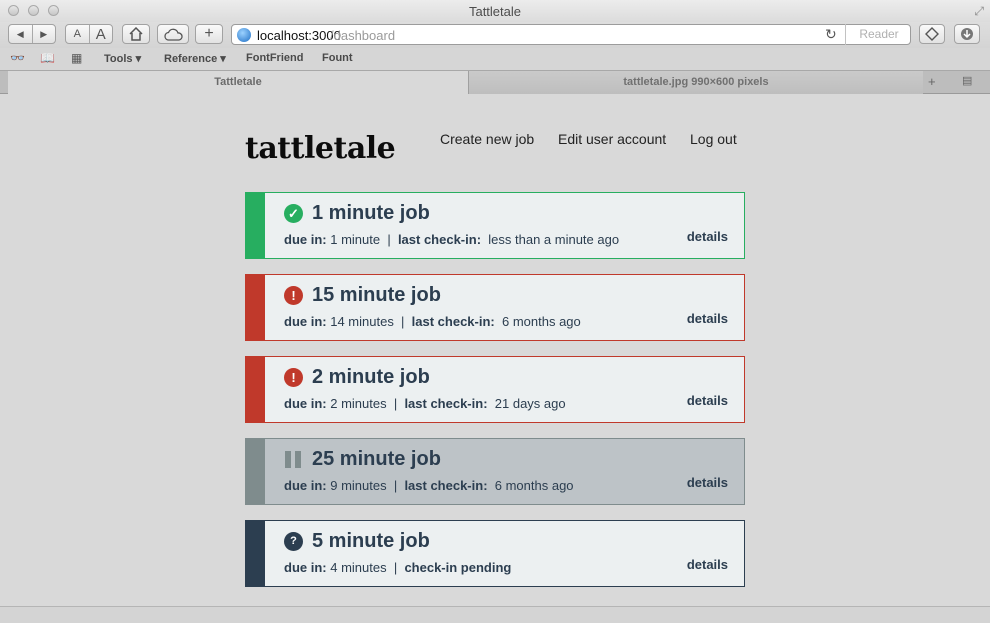 This screenshot has height=623, width=990. Describe the element at coordinates (76, 58) in the screenshot. I see `top-sites-grid-icon: ▦` at that location.